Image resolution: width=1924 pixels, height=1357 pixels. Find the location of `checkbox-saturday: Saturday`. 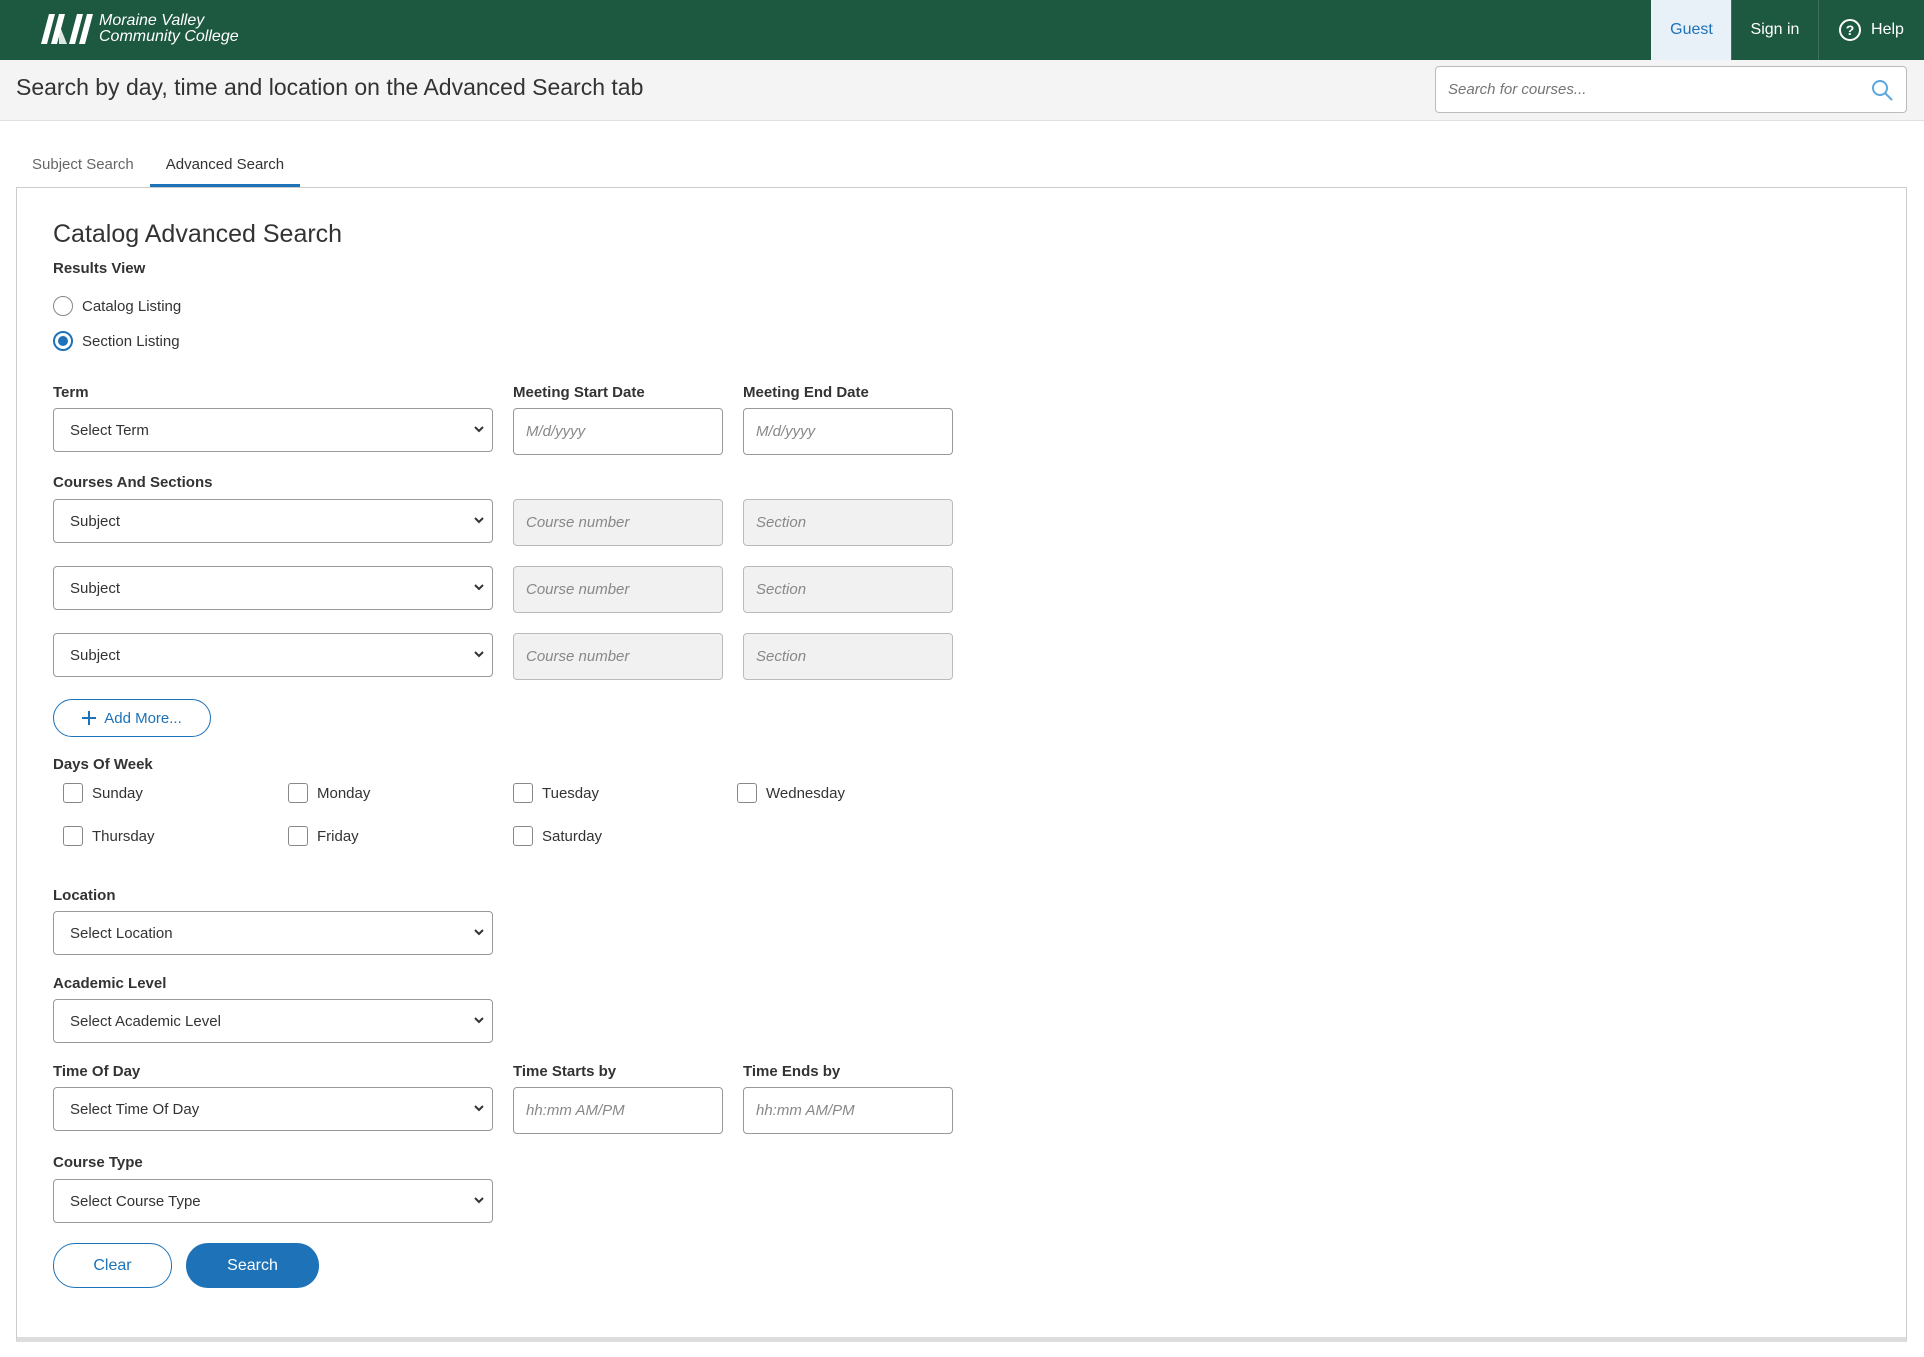

checkbox-saturday: Saturday is located at coordinates (557, 836).